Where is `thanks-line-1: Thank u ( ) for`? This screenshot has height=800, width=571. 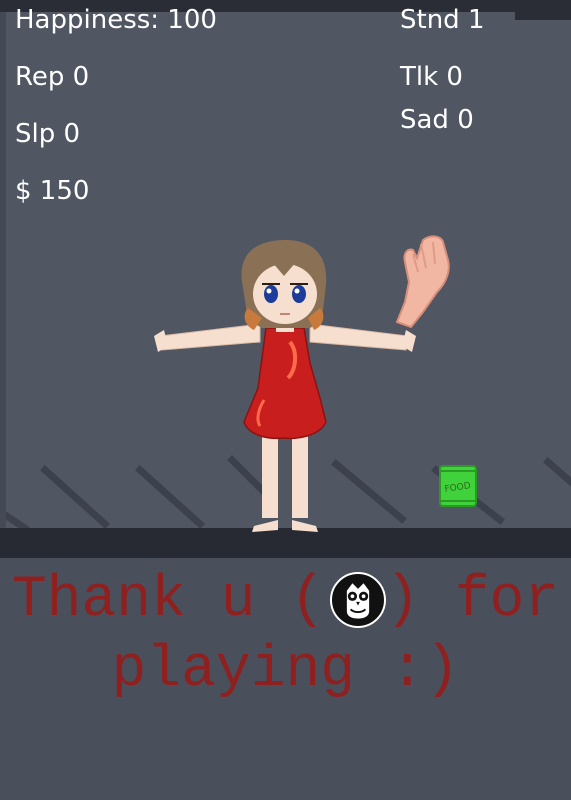
thanks-line-1: Thank u ( ) for is located at coordinates (285, 601).